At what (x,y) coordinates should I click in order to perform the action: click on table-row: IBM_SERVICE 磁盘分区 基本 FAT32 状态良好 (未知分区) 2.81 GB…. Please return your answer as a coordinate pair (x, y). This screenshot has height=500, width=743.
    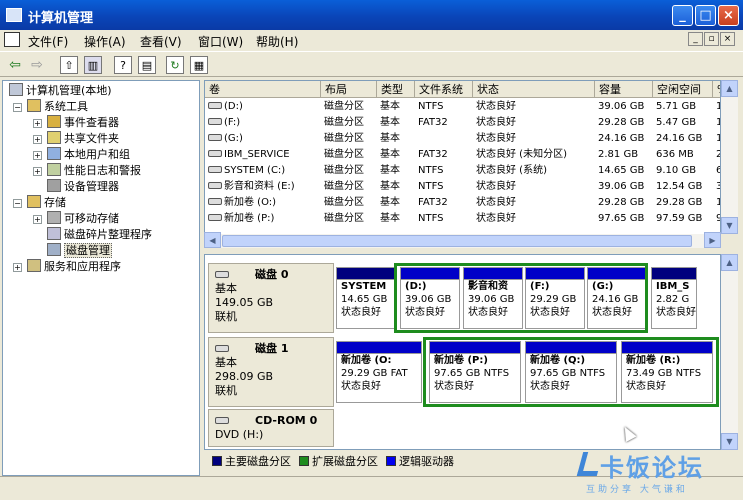
    Looking at the image, I should click on (462, 155).